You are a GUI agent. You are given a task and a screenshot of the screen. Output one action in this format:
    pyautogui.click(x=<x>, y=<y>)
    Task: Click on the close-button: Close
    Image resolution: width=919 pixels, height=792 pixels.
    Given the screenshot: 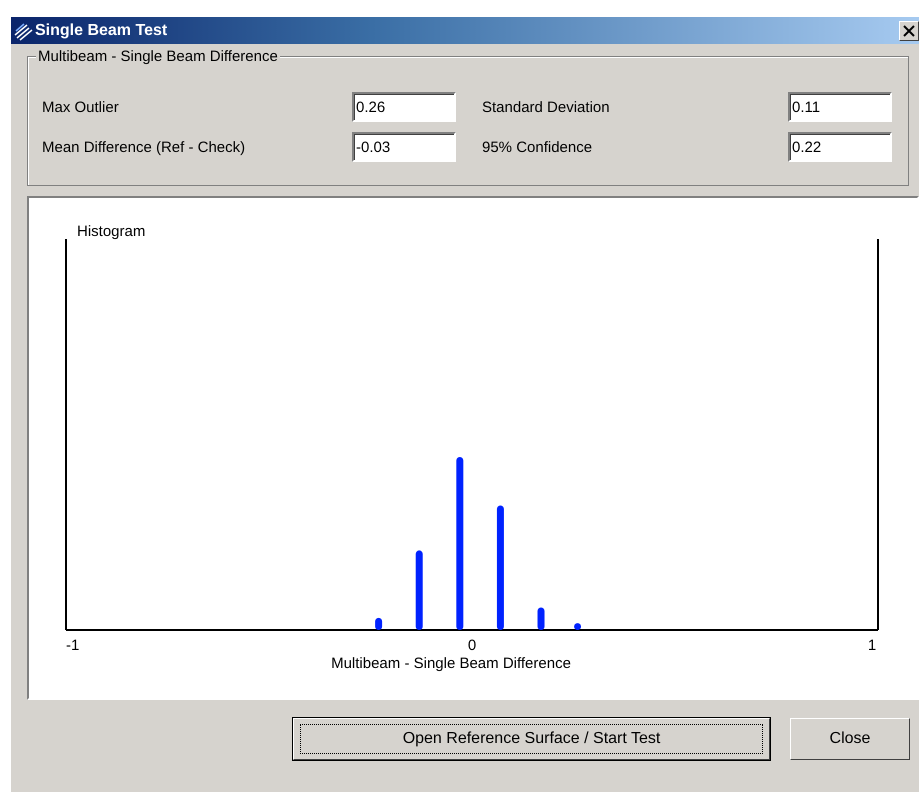 What is the action you would take?
    pyautogui.click(x=850, y=739)
    